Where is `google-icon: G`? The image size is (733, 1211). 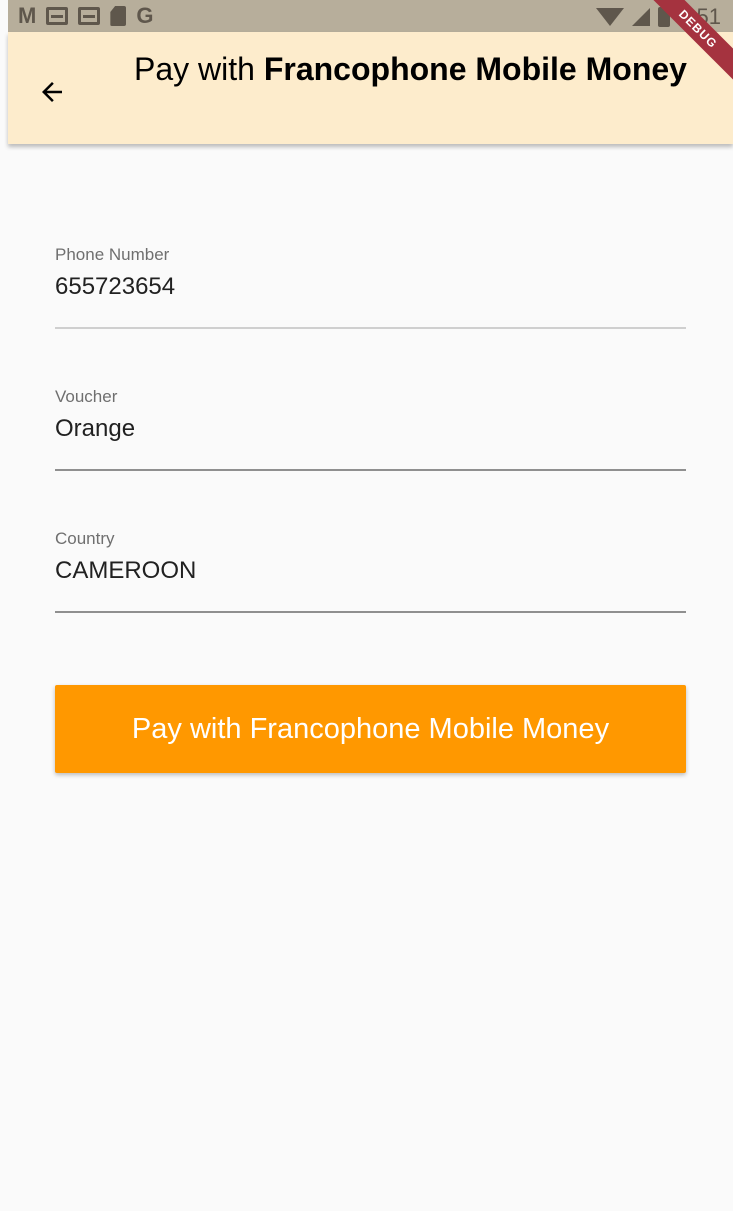 google-icon: G is located at coordinates (145, 15).